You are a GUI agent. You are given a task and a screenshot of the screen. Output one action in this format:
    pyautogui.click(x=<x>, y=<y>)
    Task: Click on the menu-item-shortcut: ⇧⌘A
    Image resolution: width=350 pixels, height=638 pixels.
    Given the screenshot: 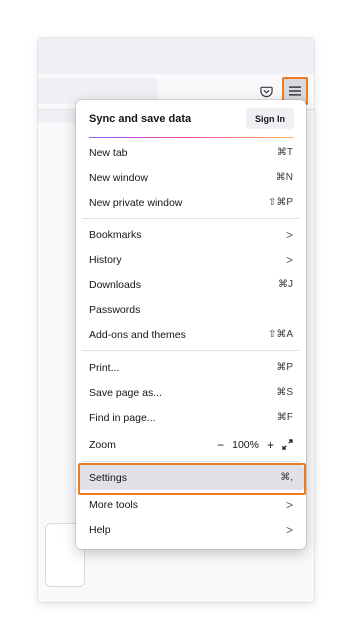 What is the action you would take?
    pyautogui.click(x=280, y=334)
    